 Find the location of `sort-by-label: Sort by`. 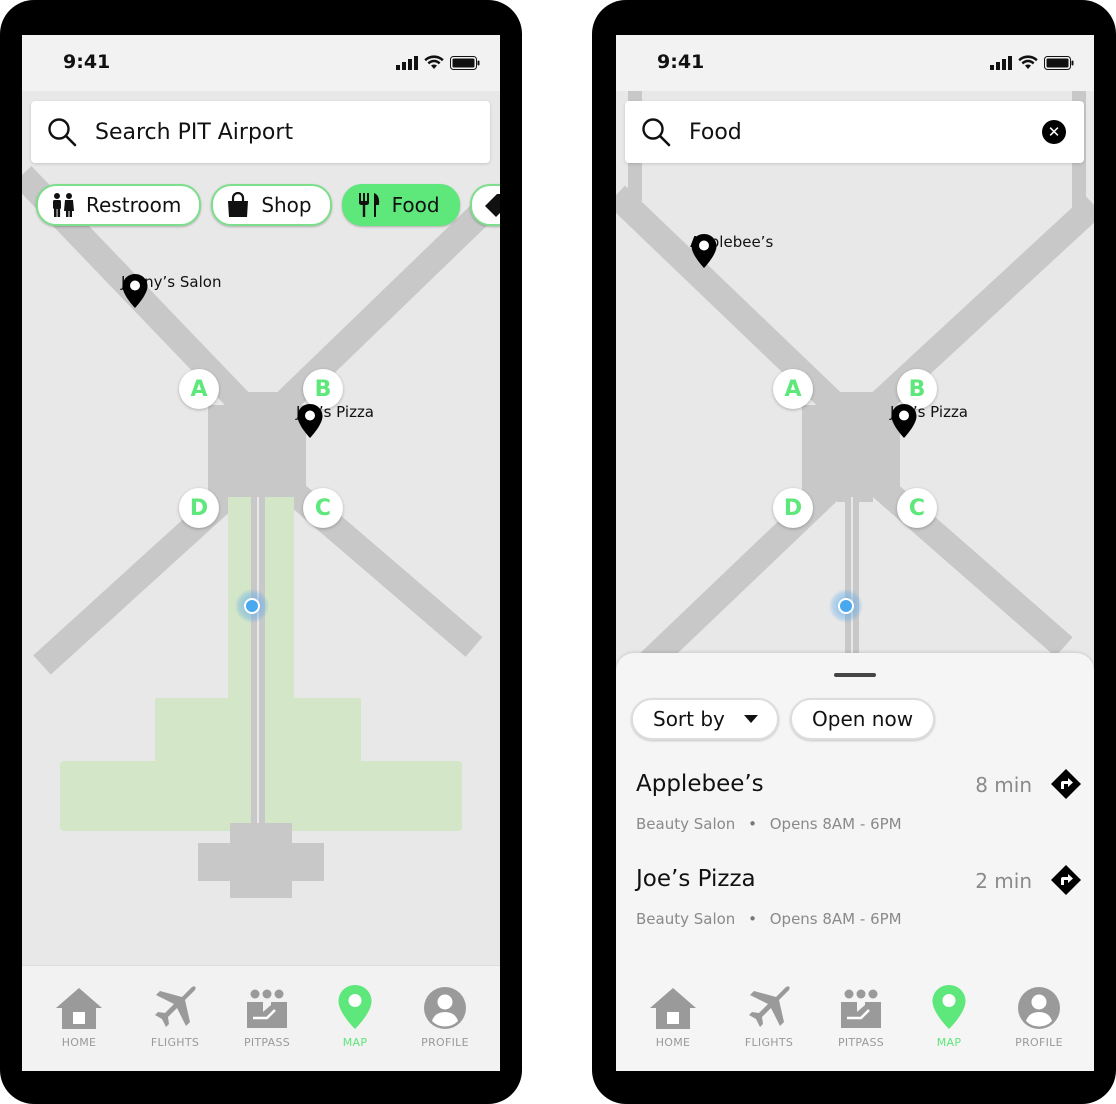

sort-by-label: Sort by is located at coordinates (689, 719).